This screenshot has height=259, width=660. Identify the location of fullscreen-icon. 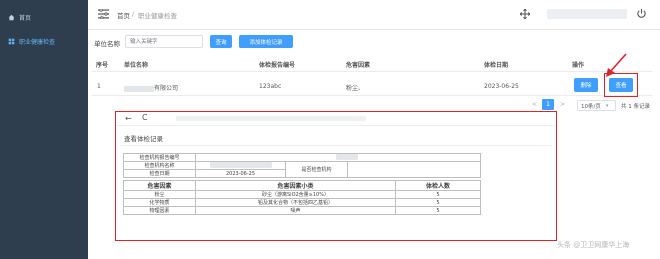
(525, 14).